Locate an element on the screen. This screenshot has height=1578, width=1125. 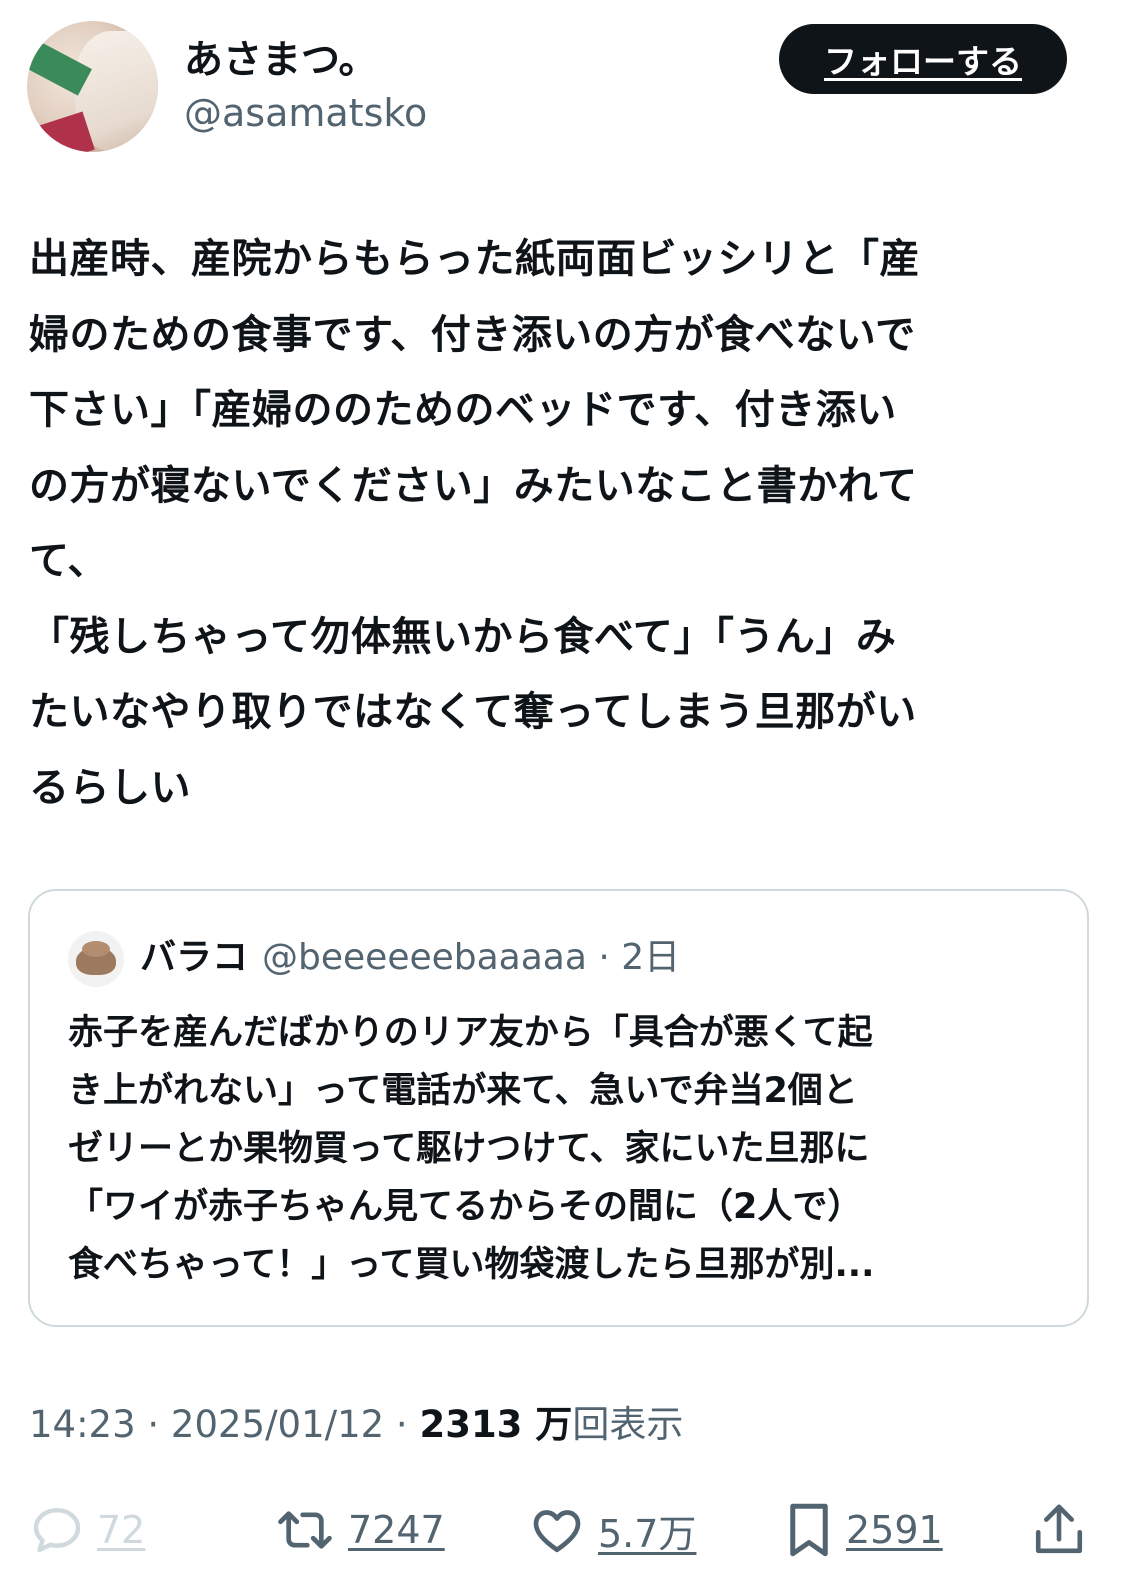
share-button is located at coordinates (1059, 1530).